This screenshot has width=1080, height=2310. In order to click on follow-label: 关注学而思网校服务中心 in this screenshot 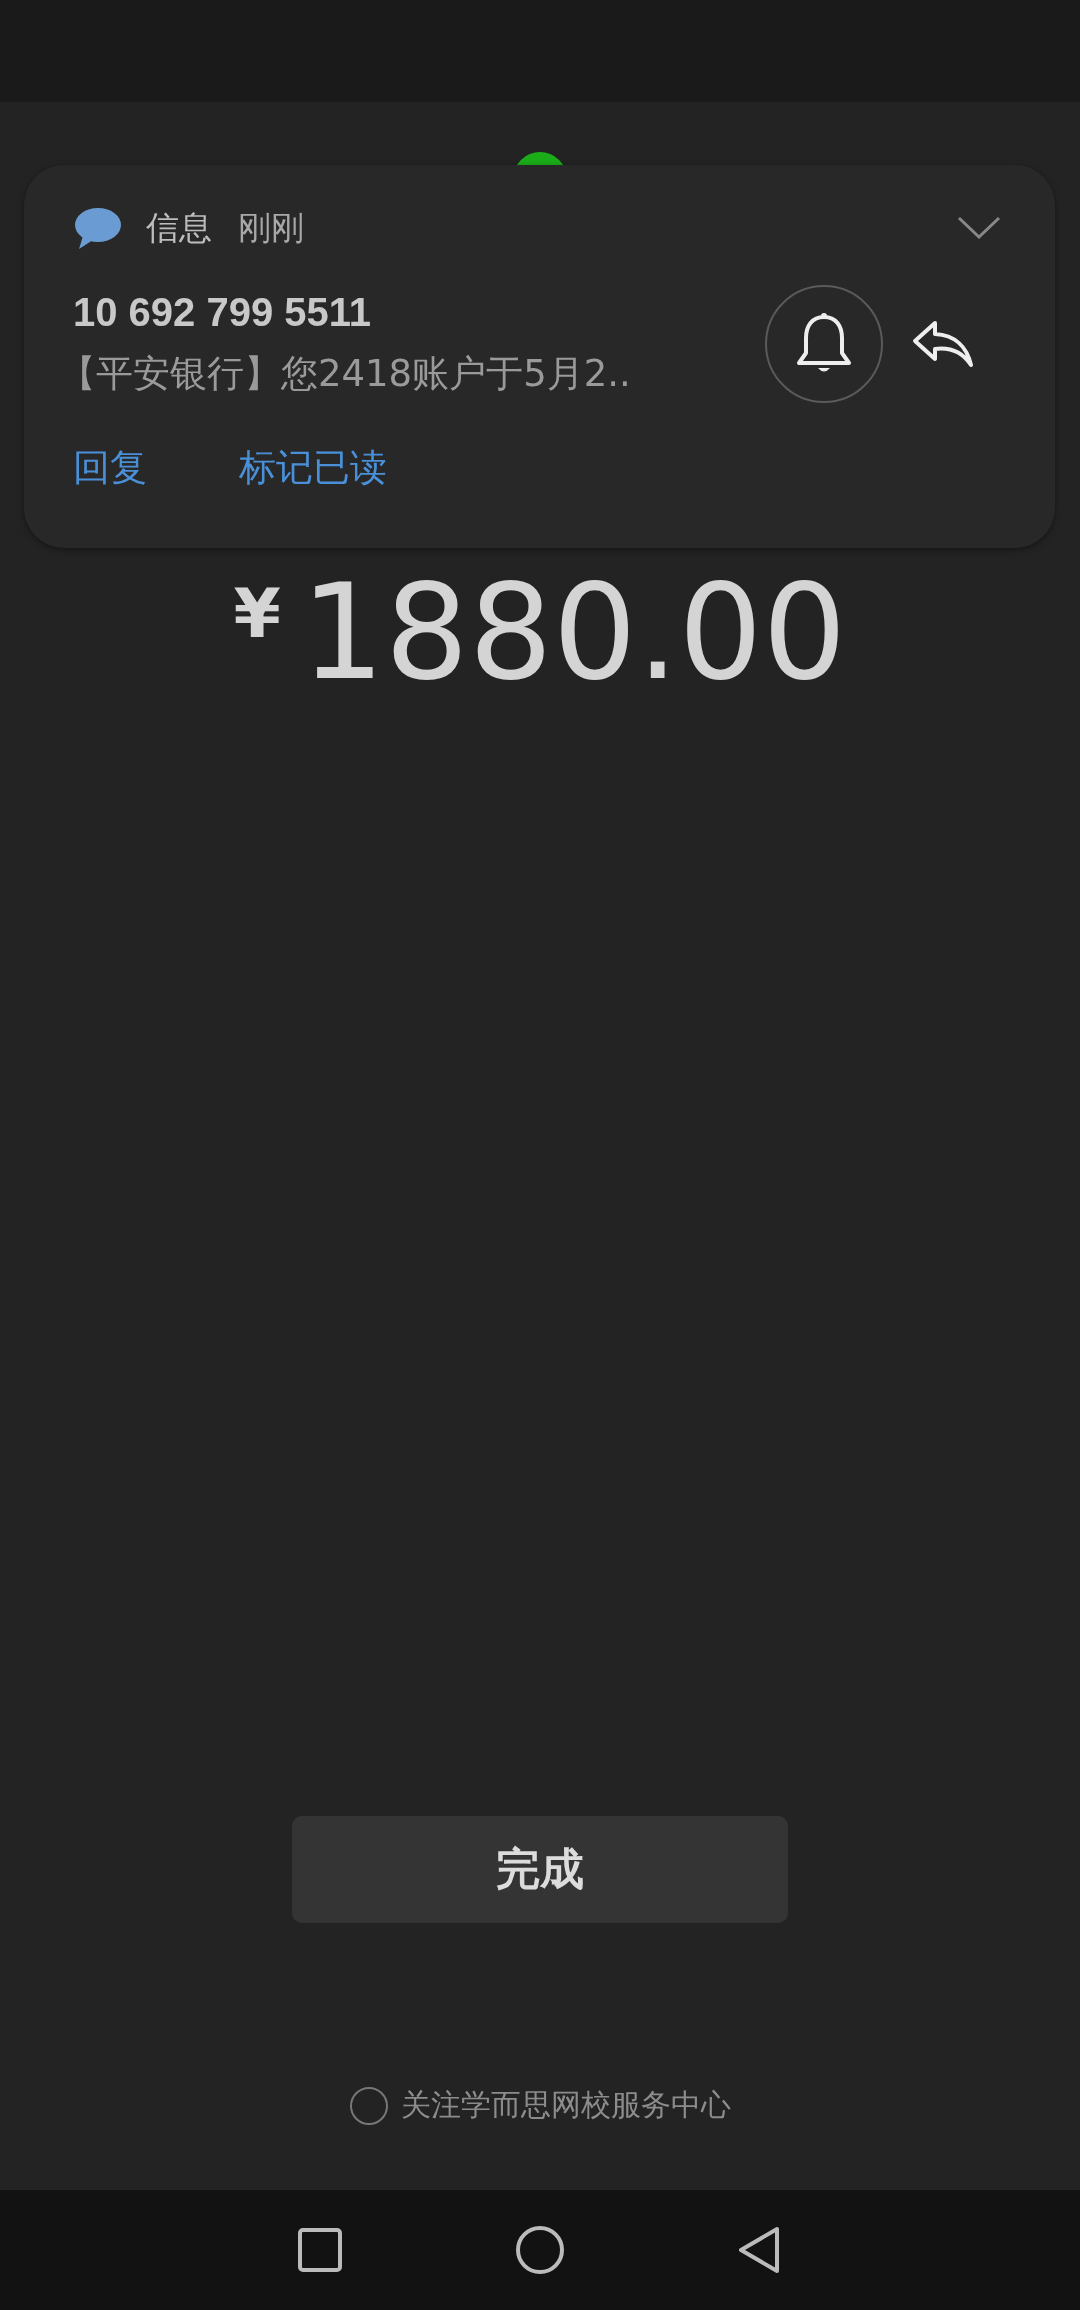, I will do `click(566, 2105)`.